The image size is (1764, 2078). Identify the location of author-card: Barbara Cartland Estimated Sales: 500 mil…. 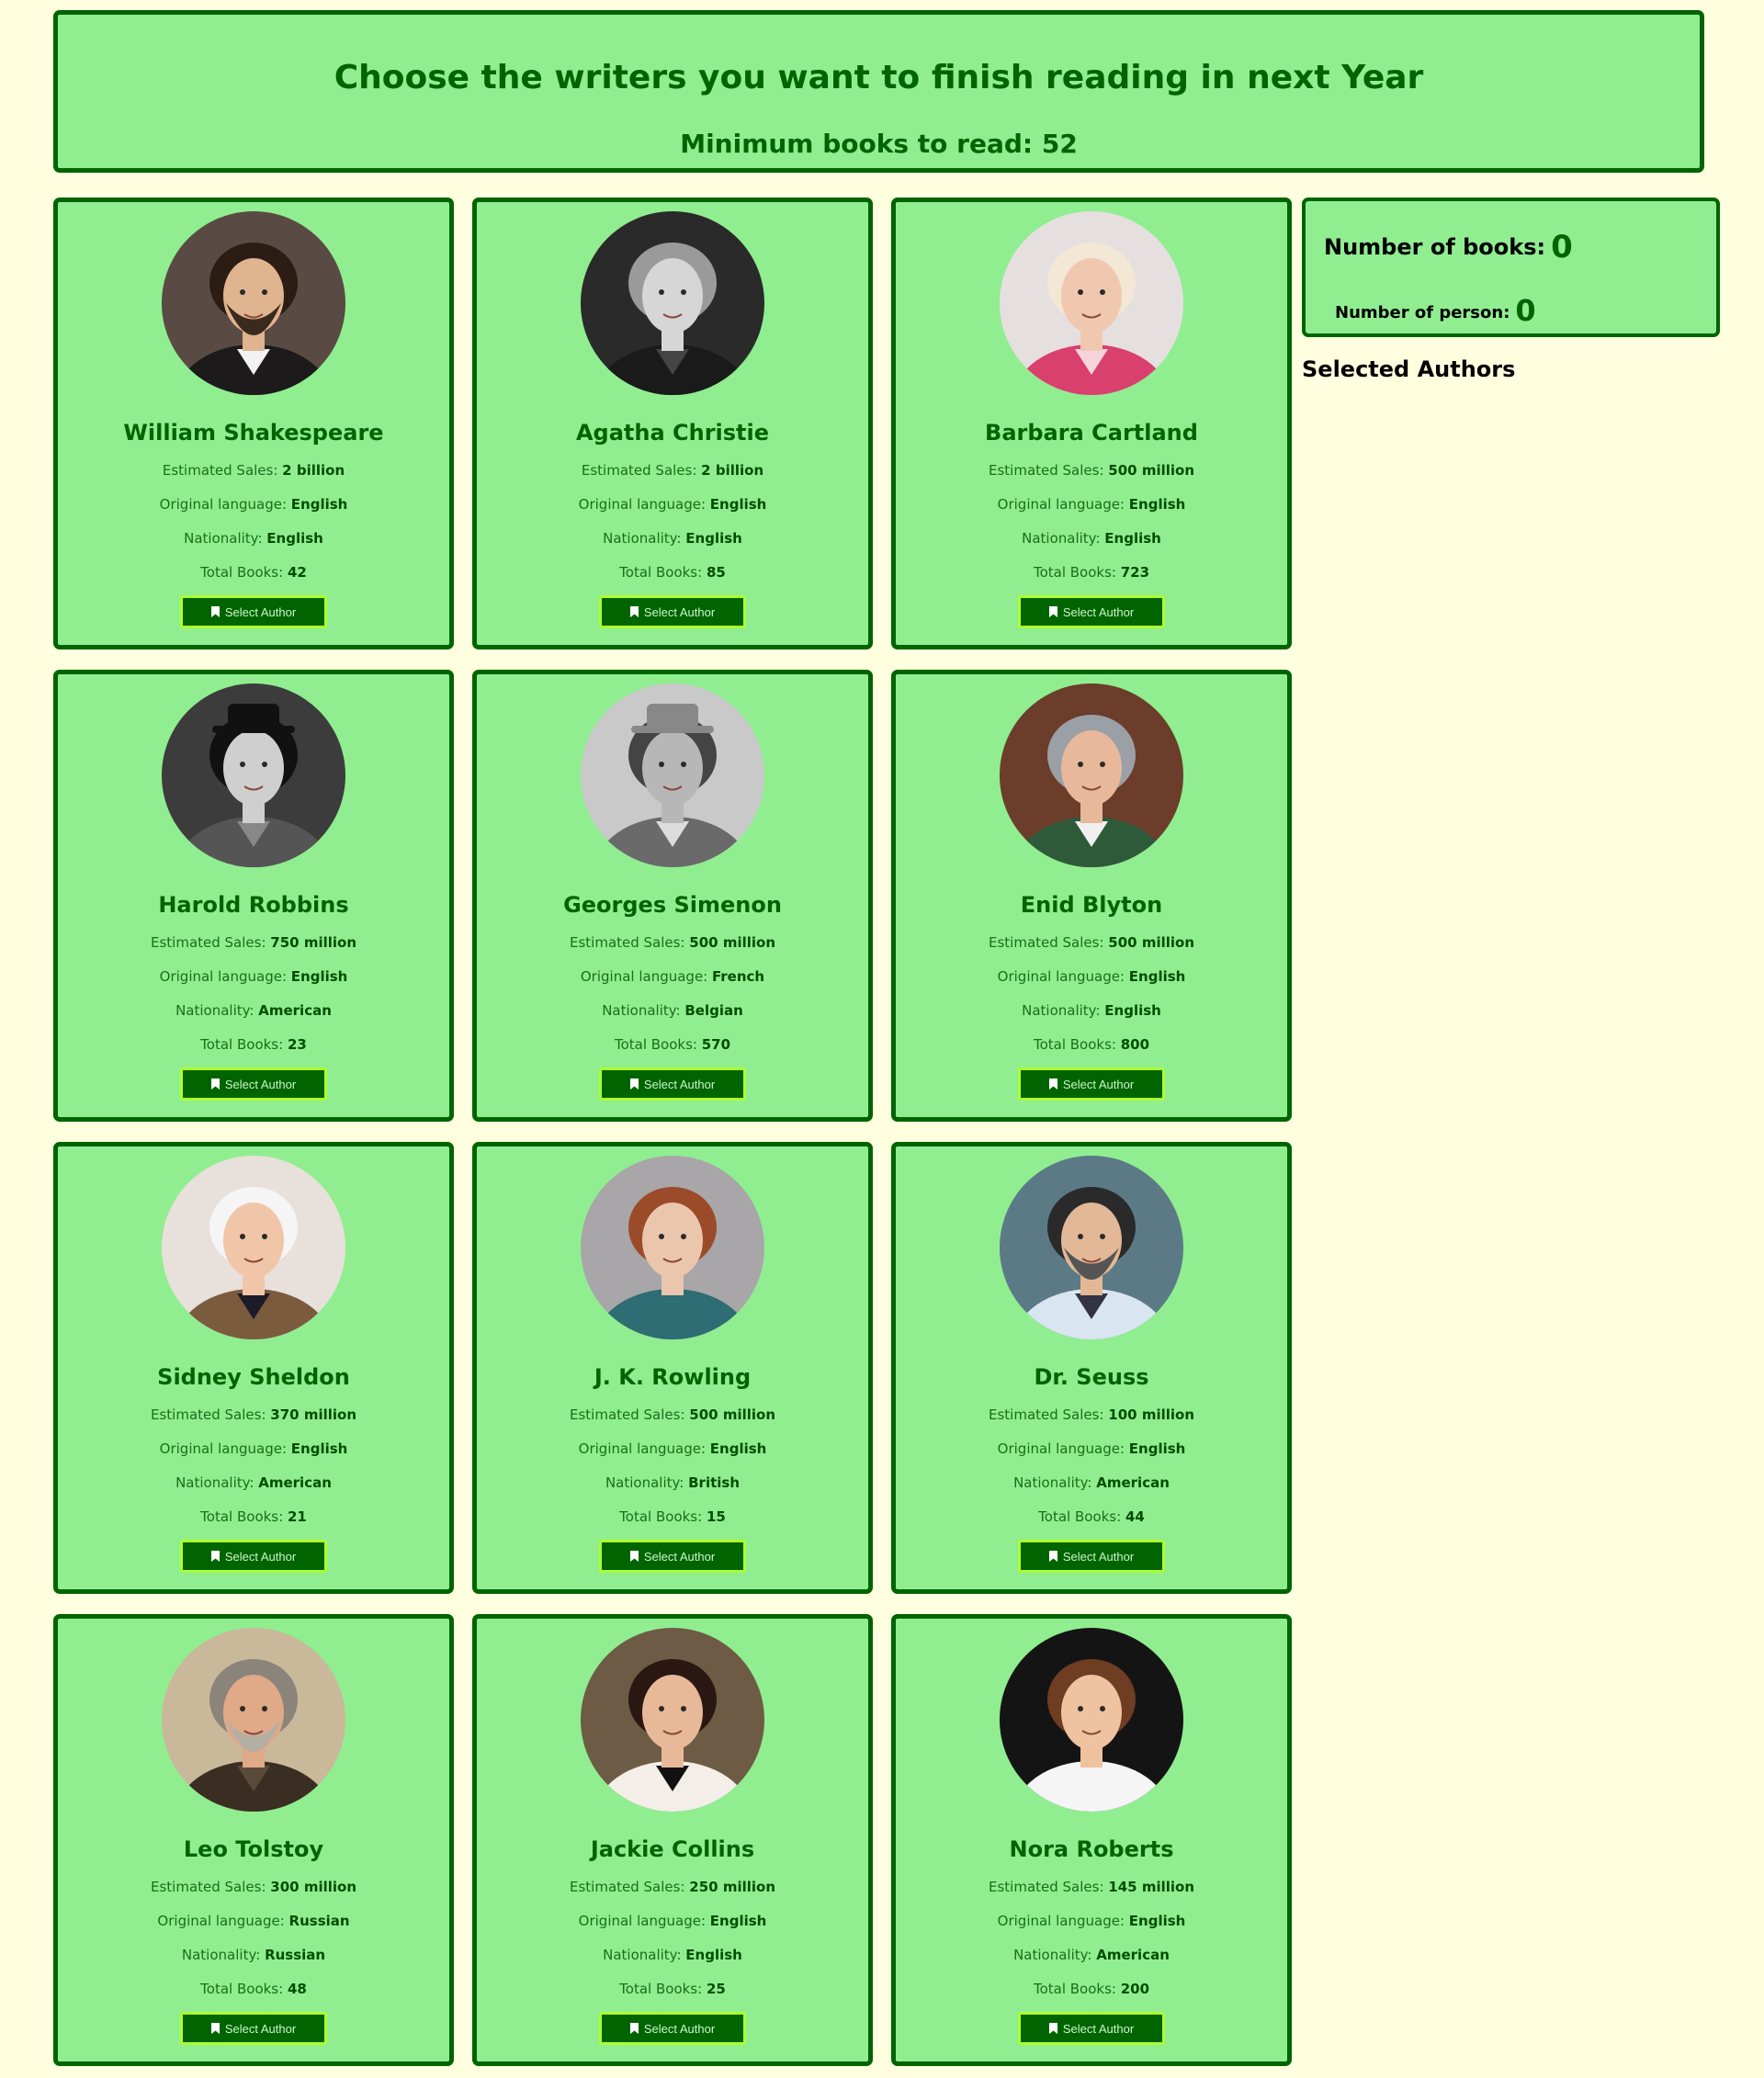
(1091, 423).